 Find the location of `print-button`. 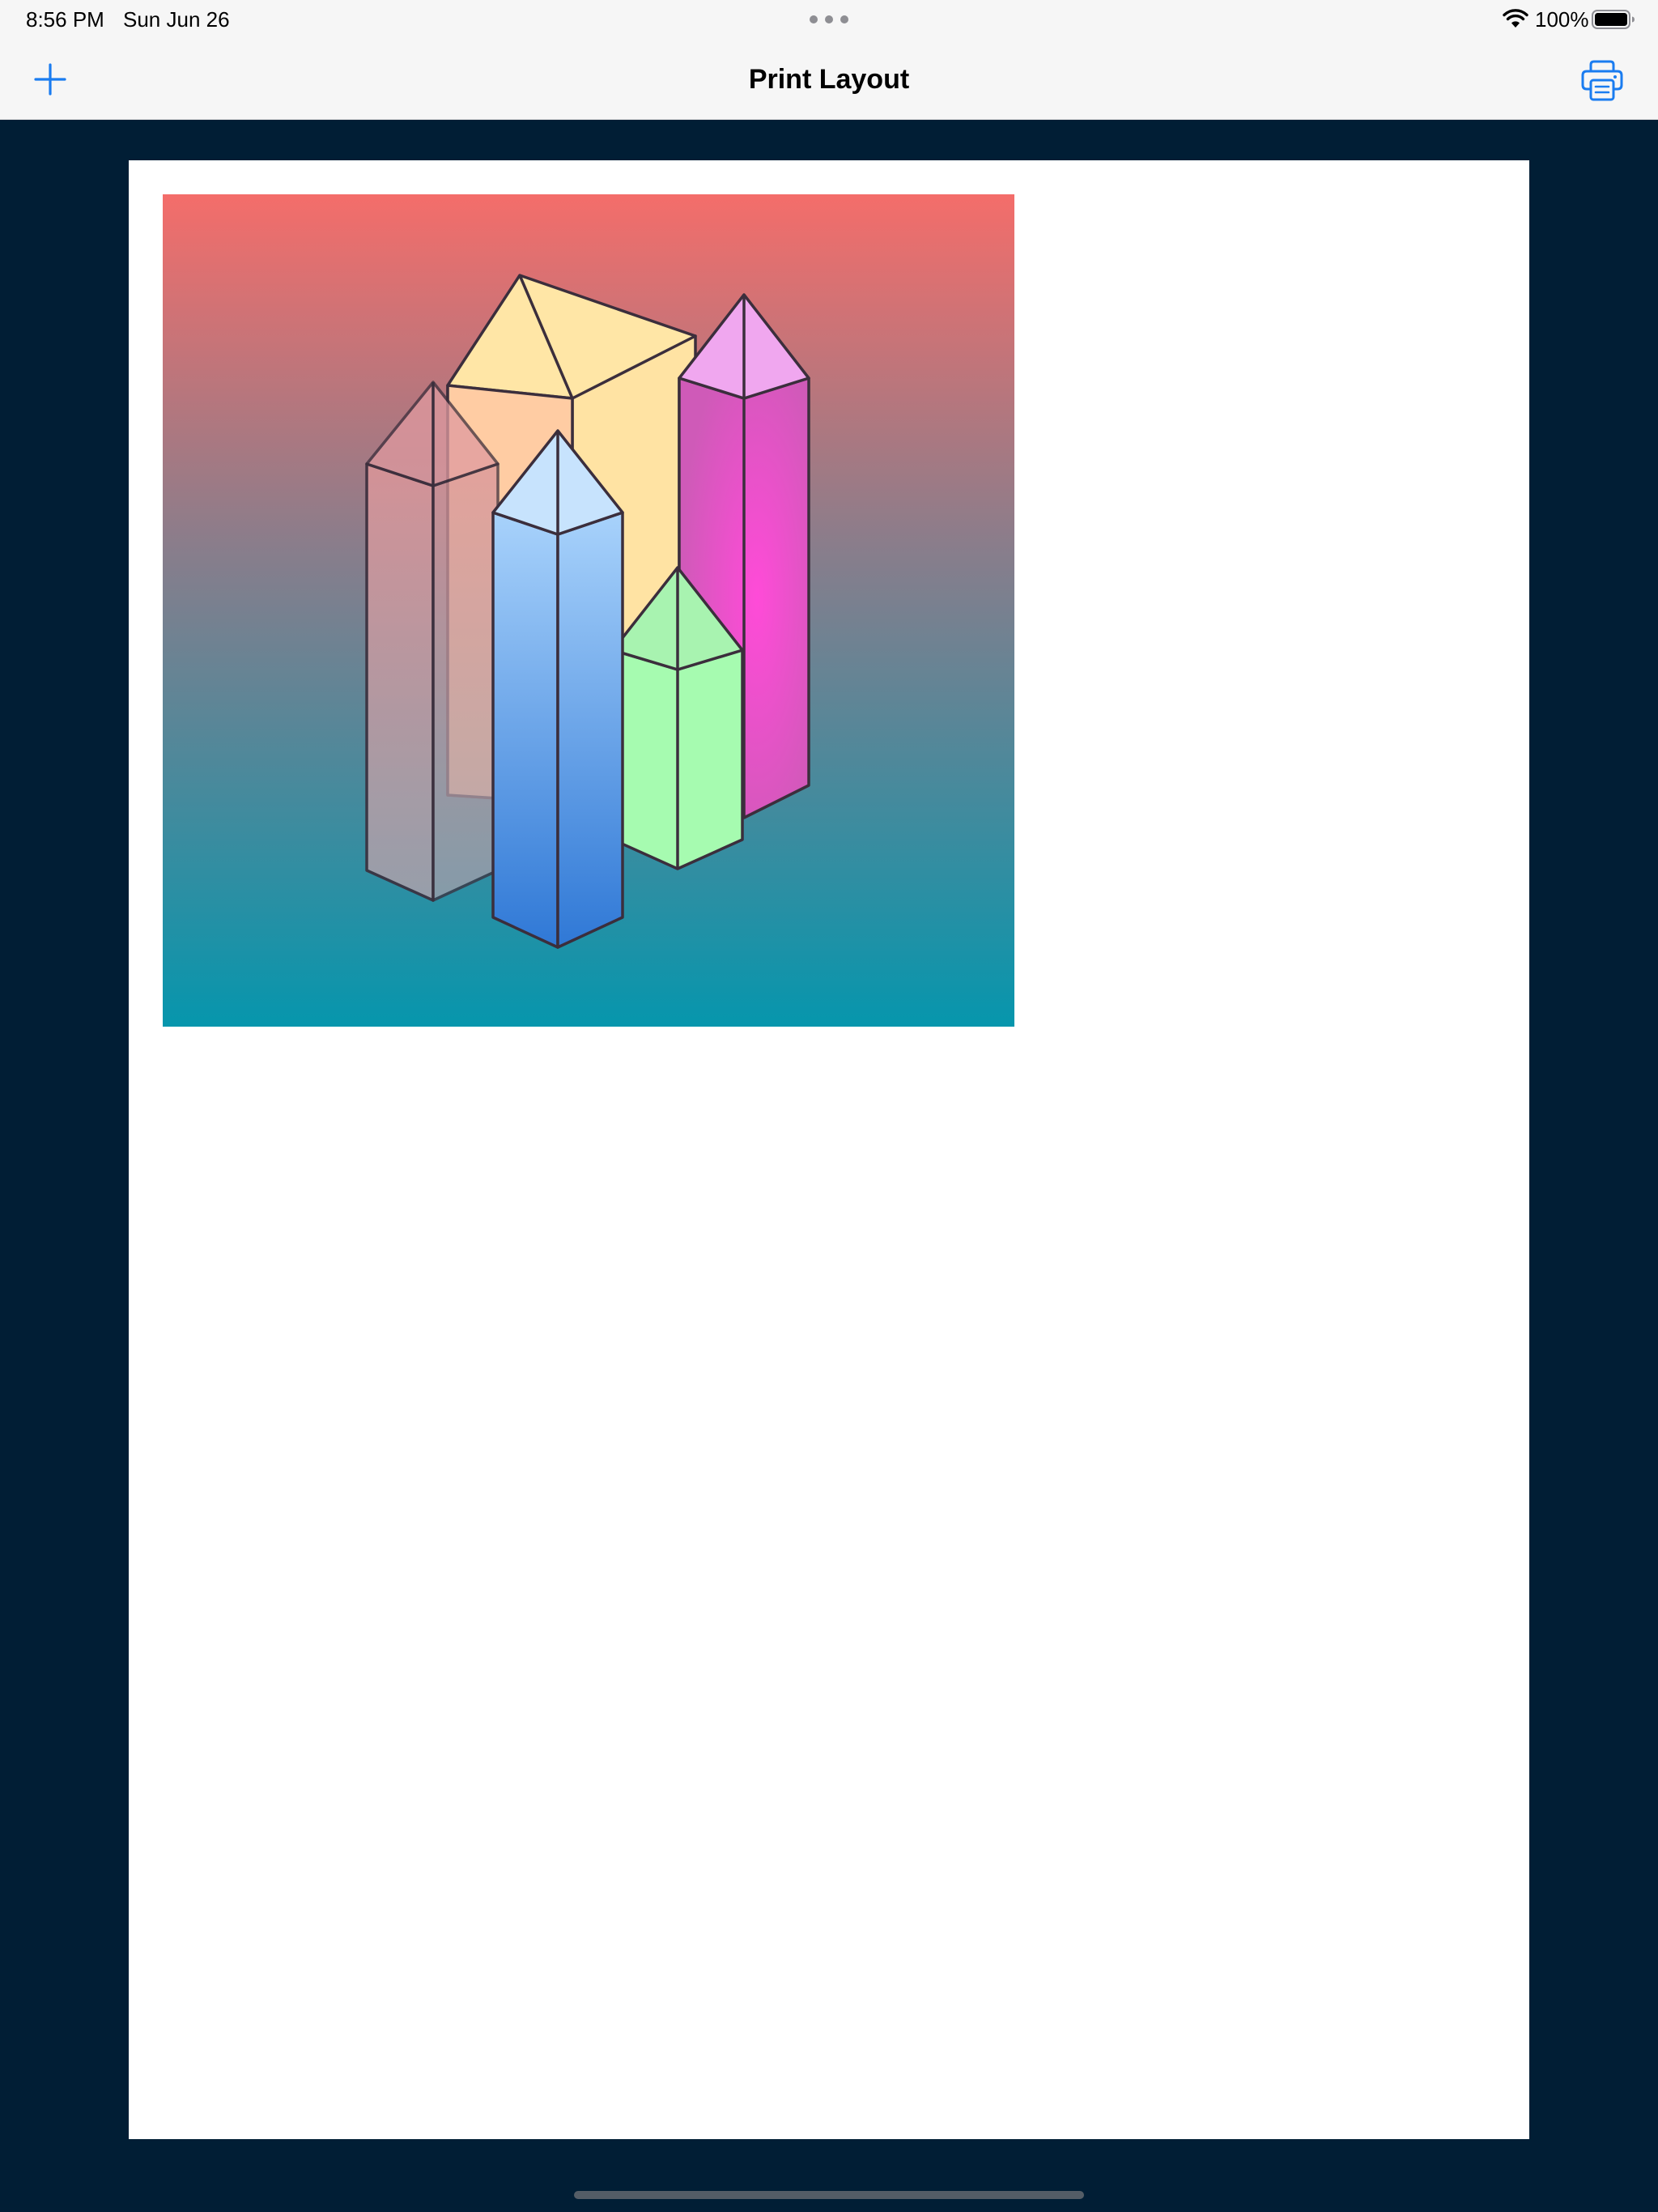

print-button is located at coordinates (1602, 80).